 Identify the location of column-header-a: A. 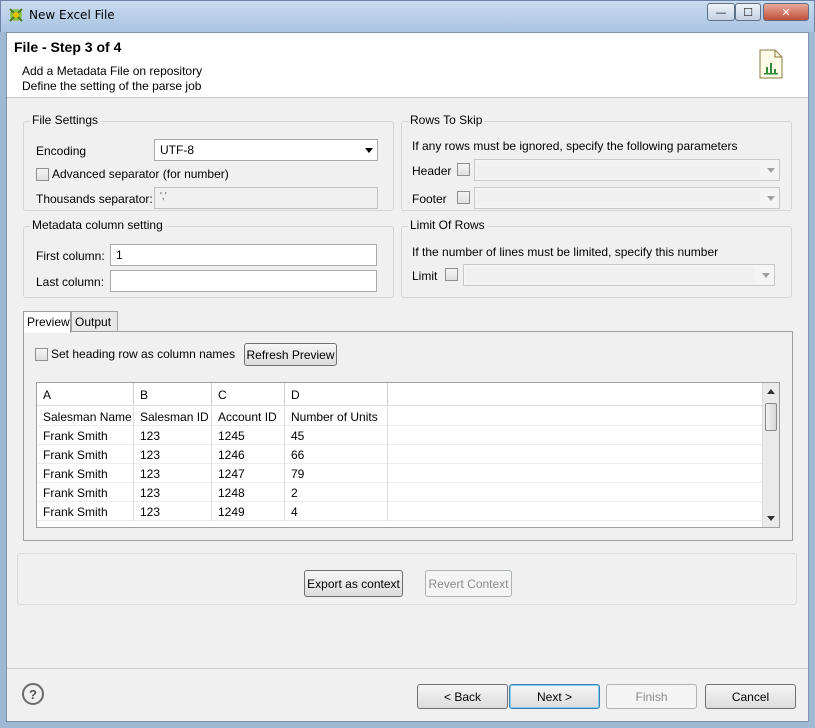
(85, 394).